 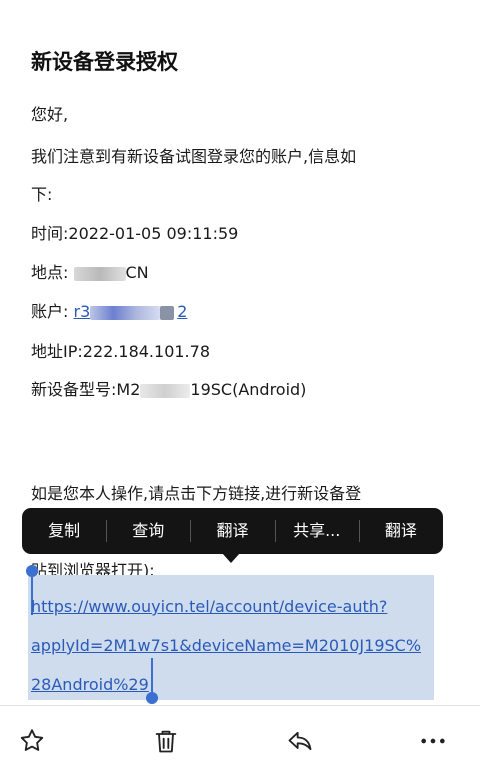 I want to click on context-menu-arrow, so click(x=231, y=558).